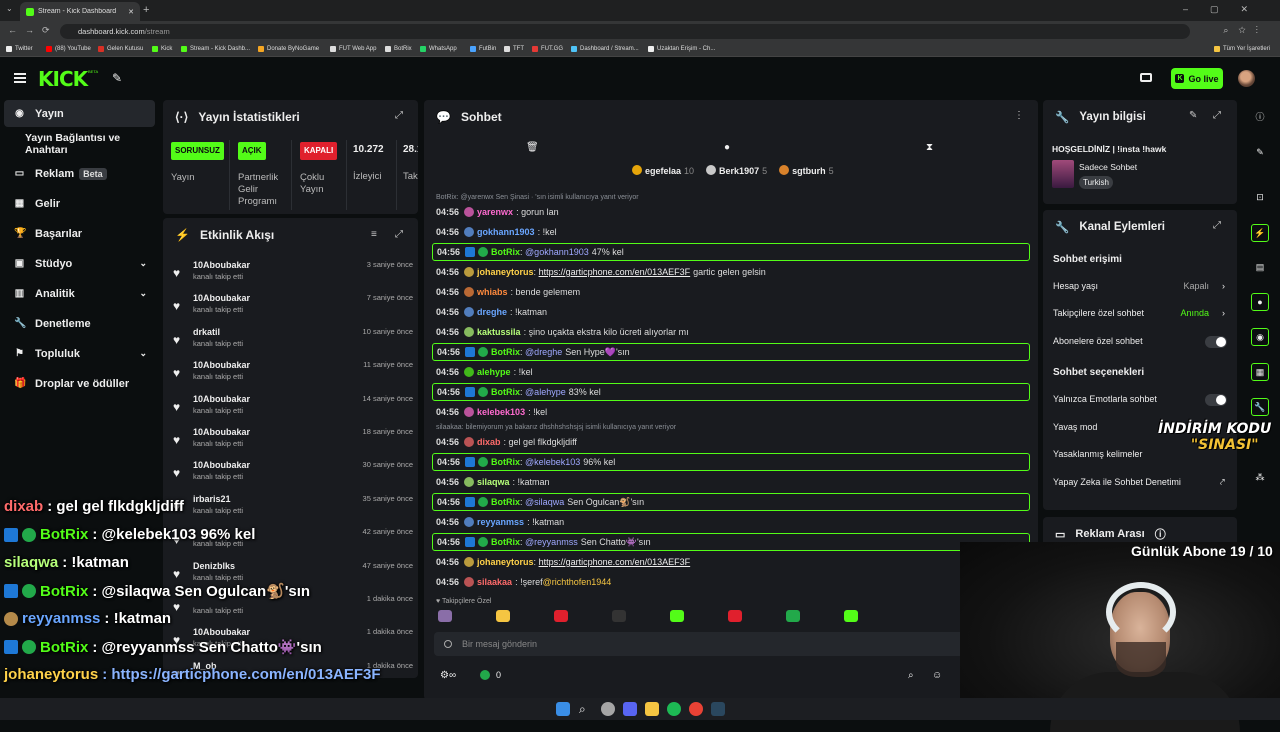 This screenshot has width=1280, height=732. What do you see at coordinates (532, 147) in the screenshot?
I see `trash-icon: 🗑` at bounding box center [532, 147].